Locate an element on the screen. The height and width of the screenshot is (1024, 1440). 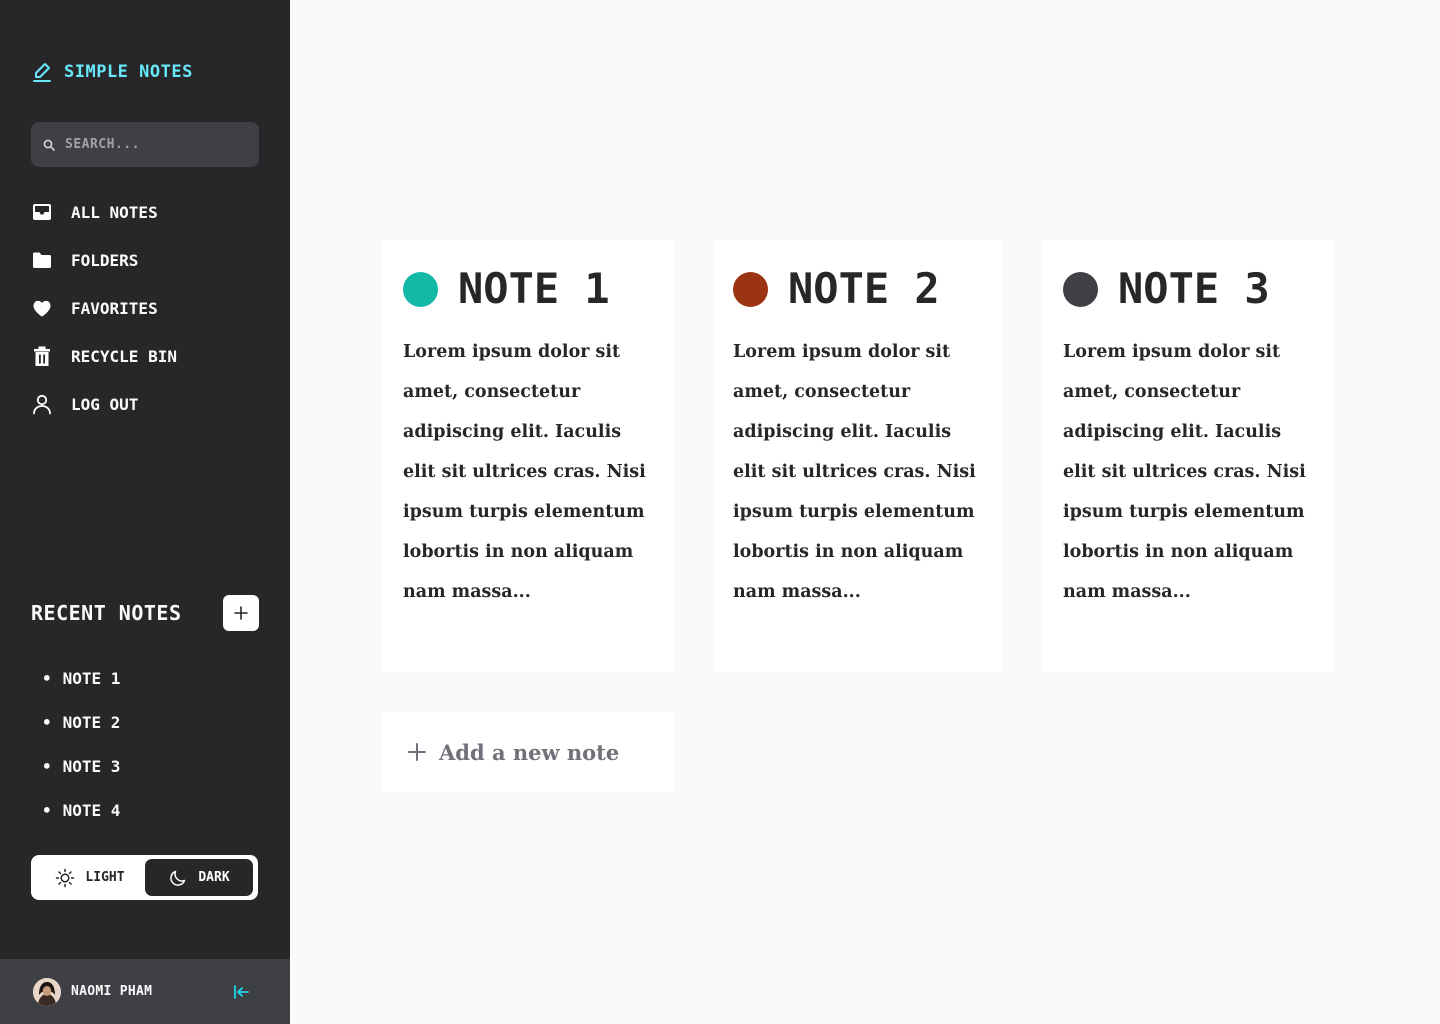
recent-notes-header: RECENT NOTES is located at coordinates (145, 613).